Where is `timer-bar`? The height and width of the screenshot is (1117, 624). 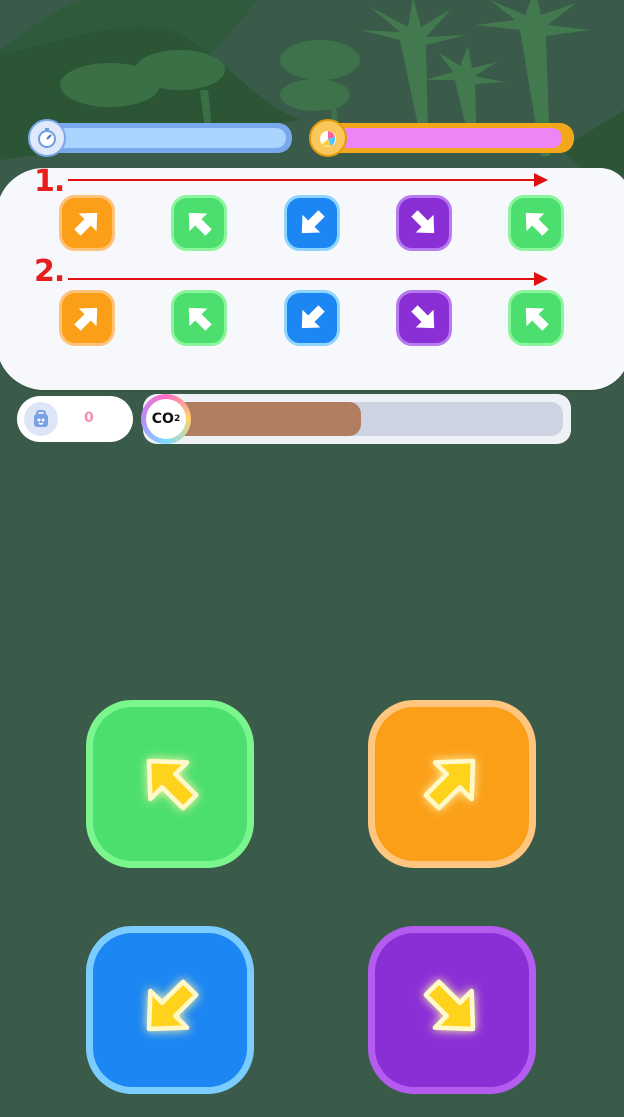
timer-bar is located at coordinates (160, 138).